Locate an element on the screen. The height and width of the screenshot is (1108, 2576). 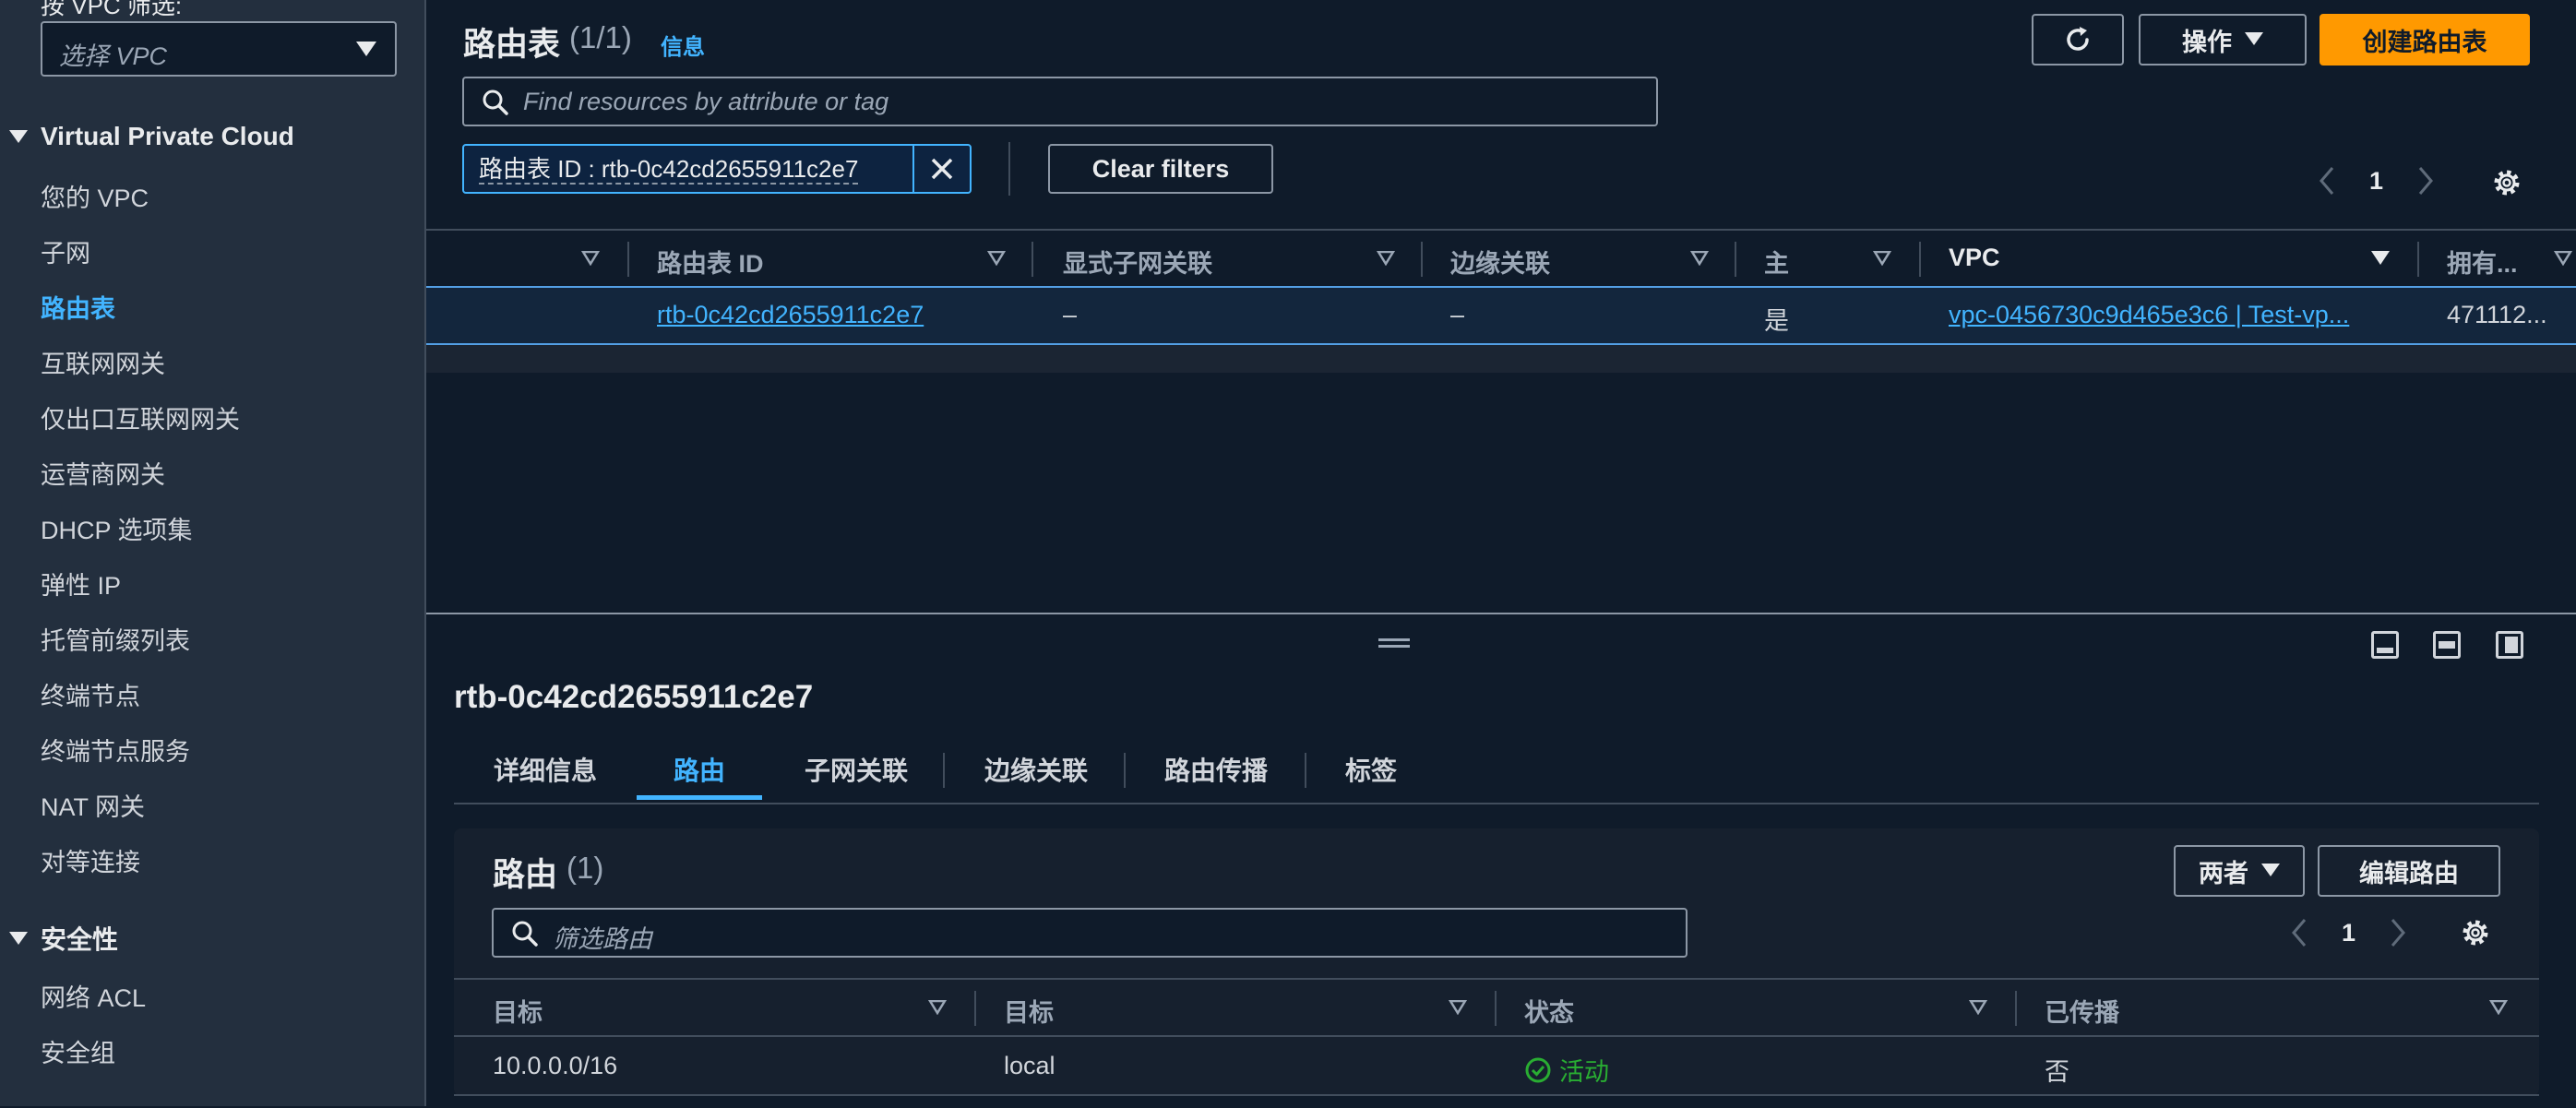
route-filter-select: 两者 is located at coordinates (2239, 871).